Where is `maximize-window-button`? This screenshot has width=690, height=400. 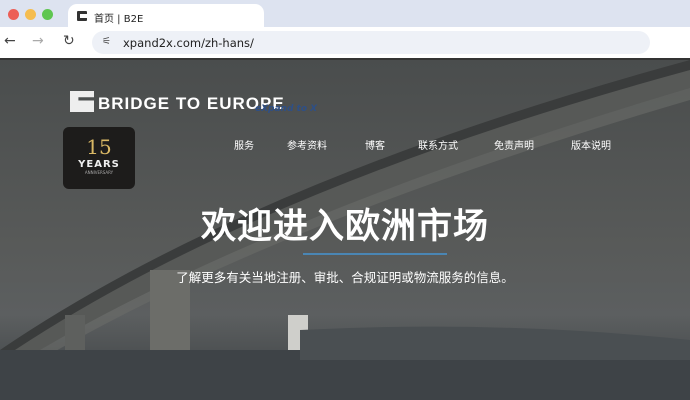
maximize-window-button is located at coordinates (47, 14).